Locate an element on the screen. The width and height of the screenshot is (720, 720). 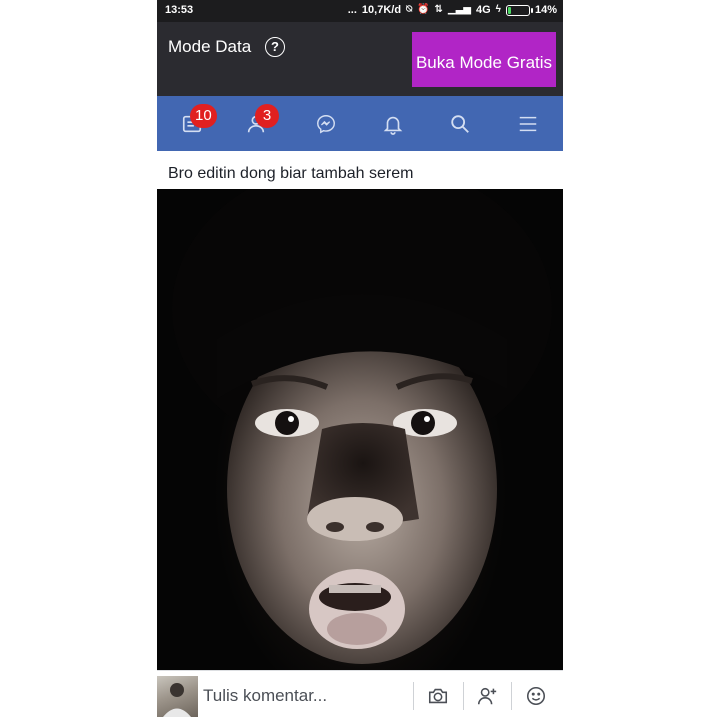
nav-item-menu is located at coordinates (528, 123).